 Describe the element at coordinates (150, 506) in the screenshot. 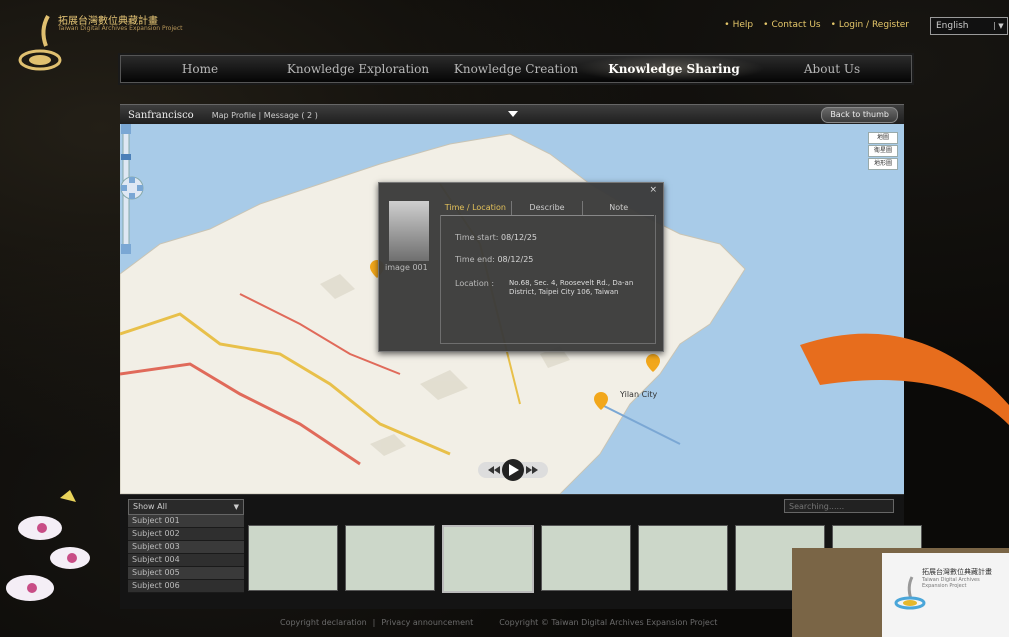

I see `subject-filter-value: Show All` at that location.